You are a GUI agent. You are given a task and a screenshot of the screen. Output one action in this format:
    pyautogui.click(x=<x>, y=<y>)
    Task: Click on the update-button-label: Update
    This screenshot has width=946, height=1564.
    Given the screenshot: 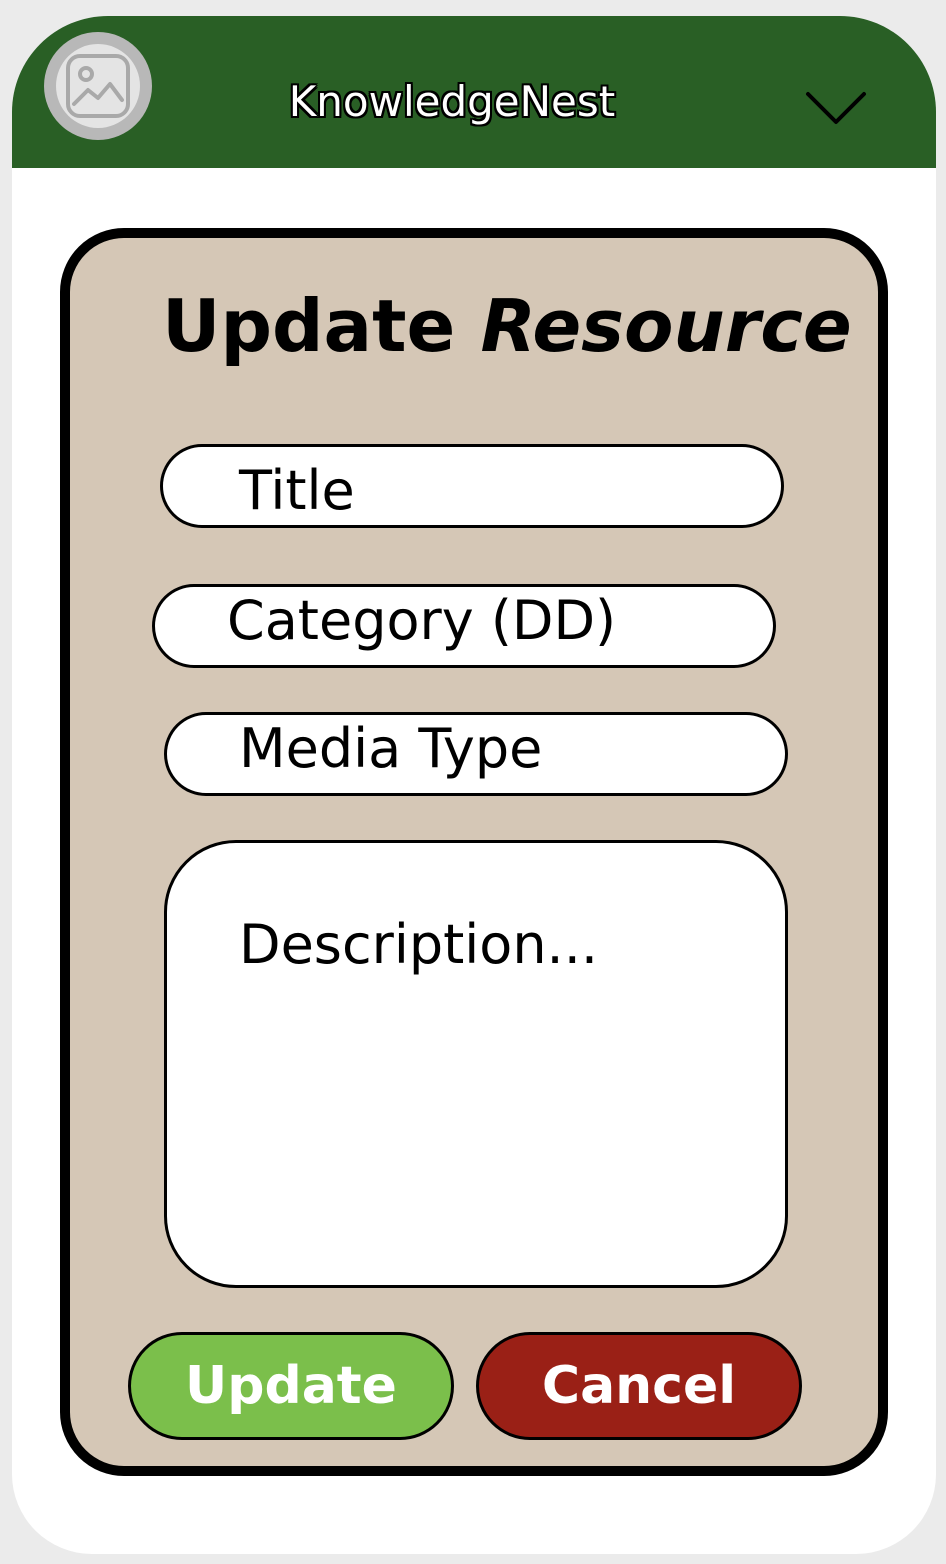 What is the action you would take?
    pyautogui.click(x=291, y=1386)
    